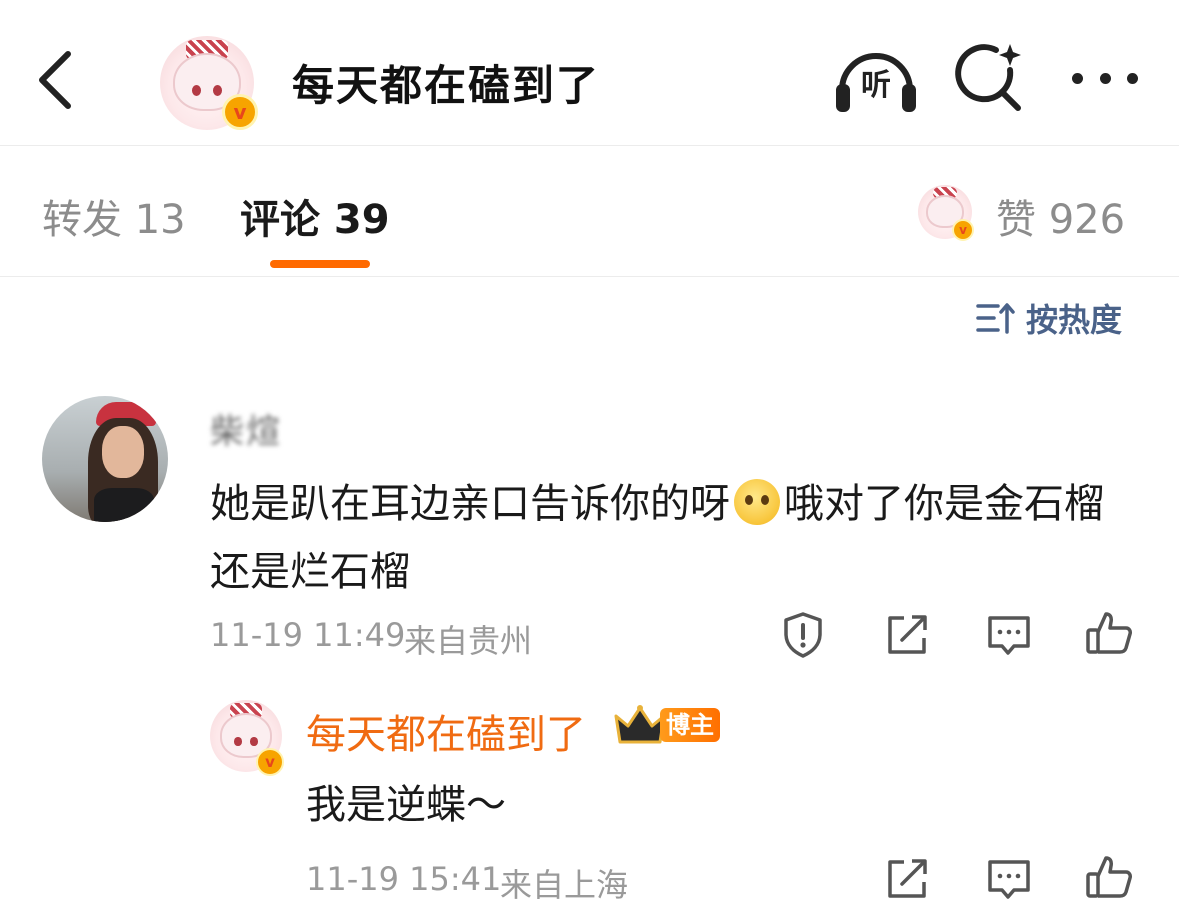  I want to click on like-button, so click(1109, 633).